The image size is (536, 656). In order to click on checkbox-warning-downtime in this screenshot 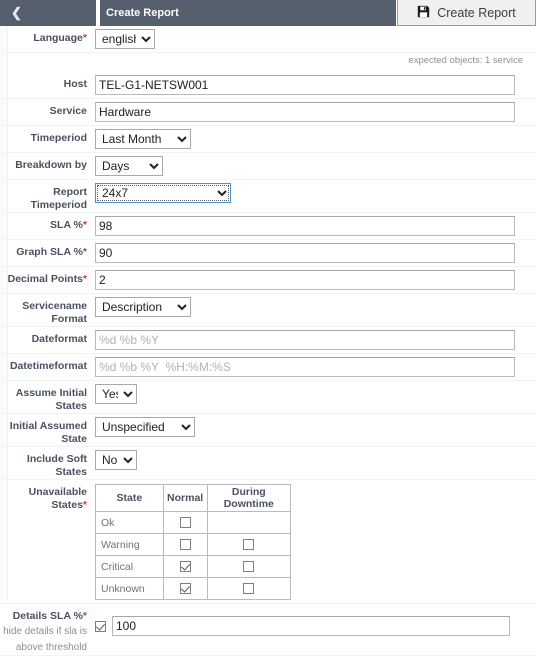, I will do `click(249, 545)`.